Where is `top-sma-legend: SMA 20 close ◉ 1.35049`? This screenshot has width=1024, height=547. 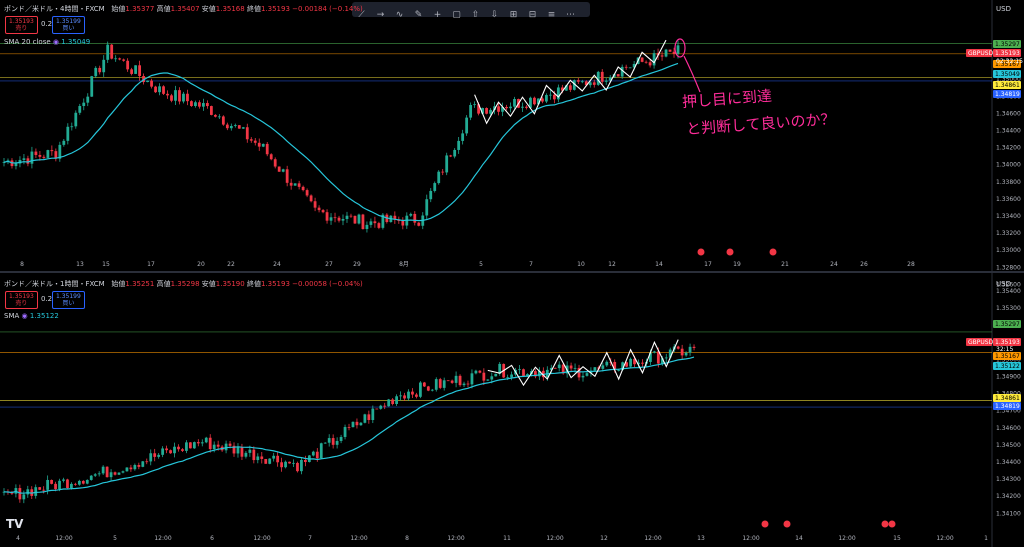
top-sma-legend: SMA 20 close ◉ 1.35049 is located at coordinates (47, 42).